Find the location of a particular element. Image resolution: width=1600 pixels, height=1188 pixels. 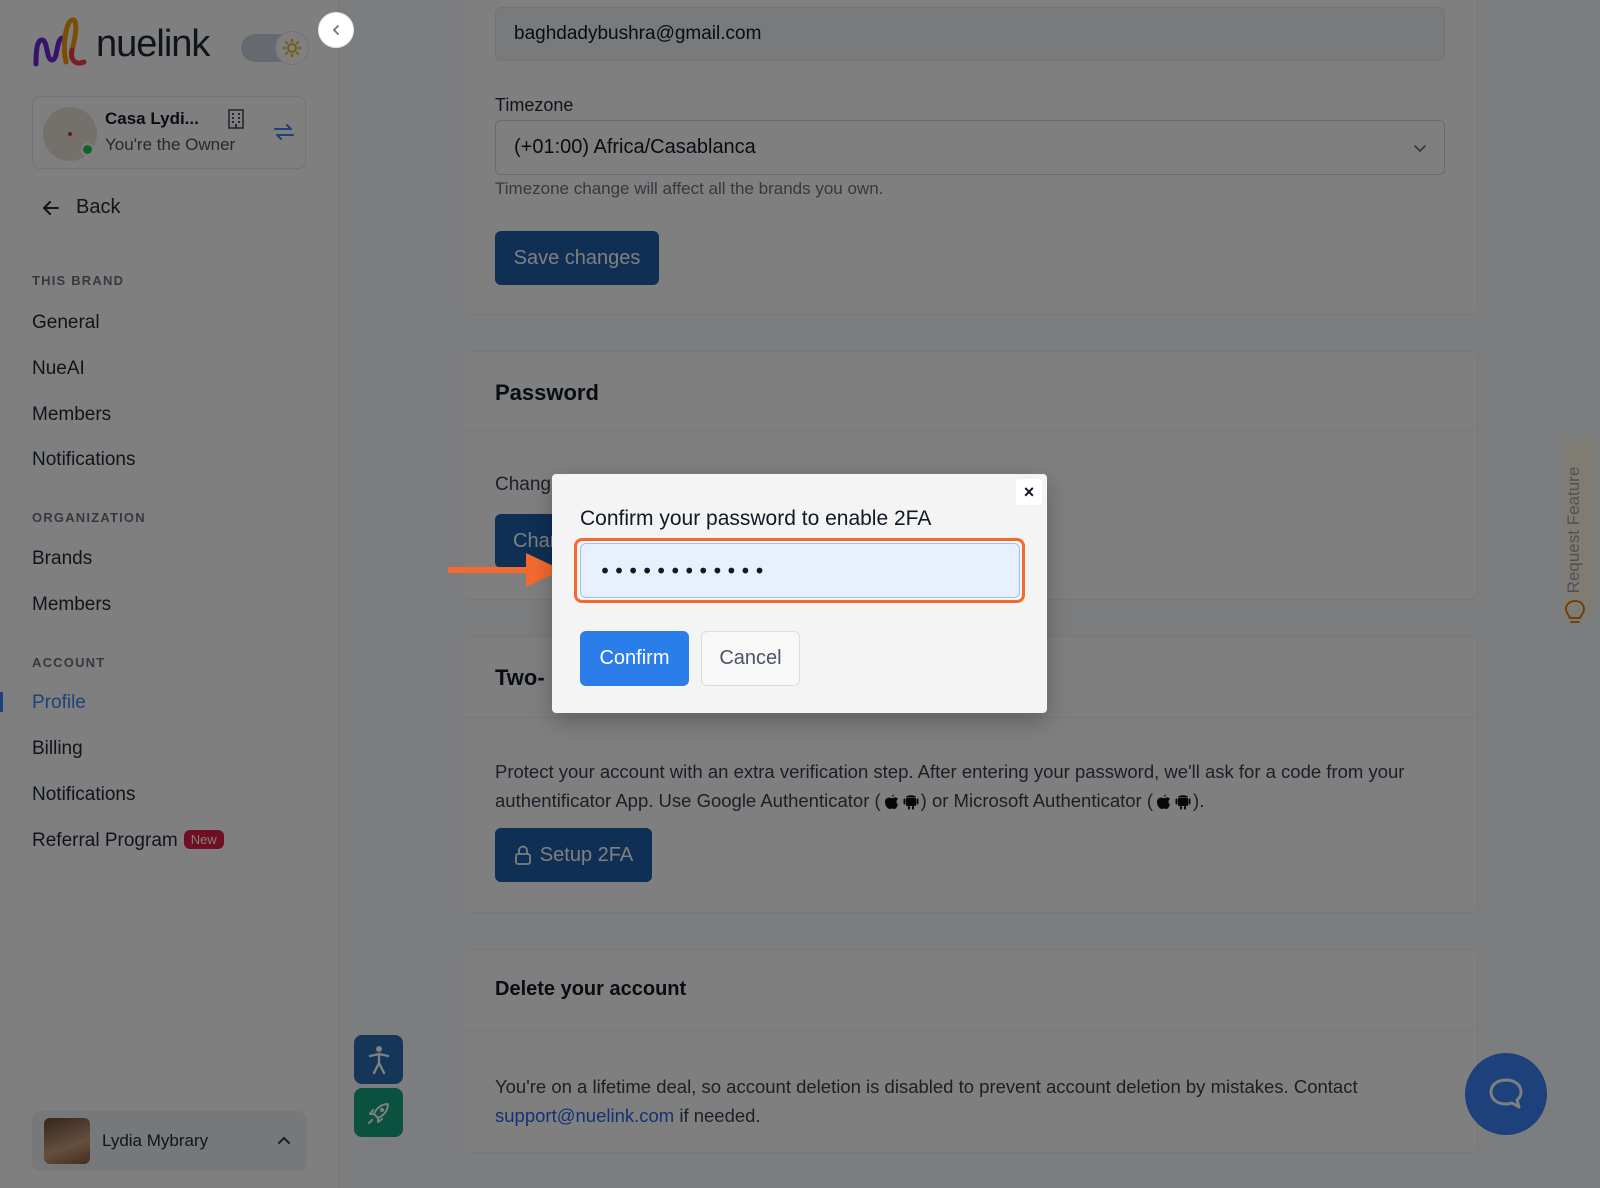

collapse-sidebar-button is located at coordinates (336, 30).